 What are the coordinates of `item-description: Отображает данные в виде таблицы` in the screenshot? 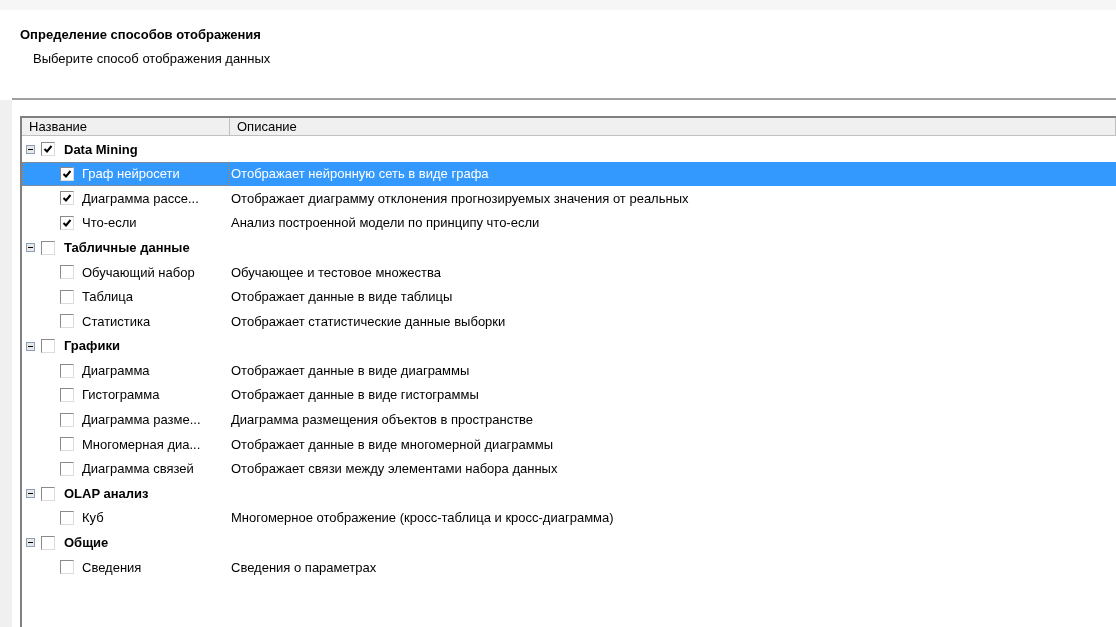 It's located at (341, 297).